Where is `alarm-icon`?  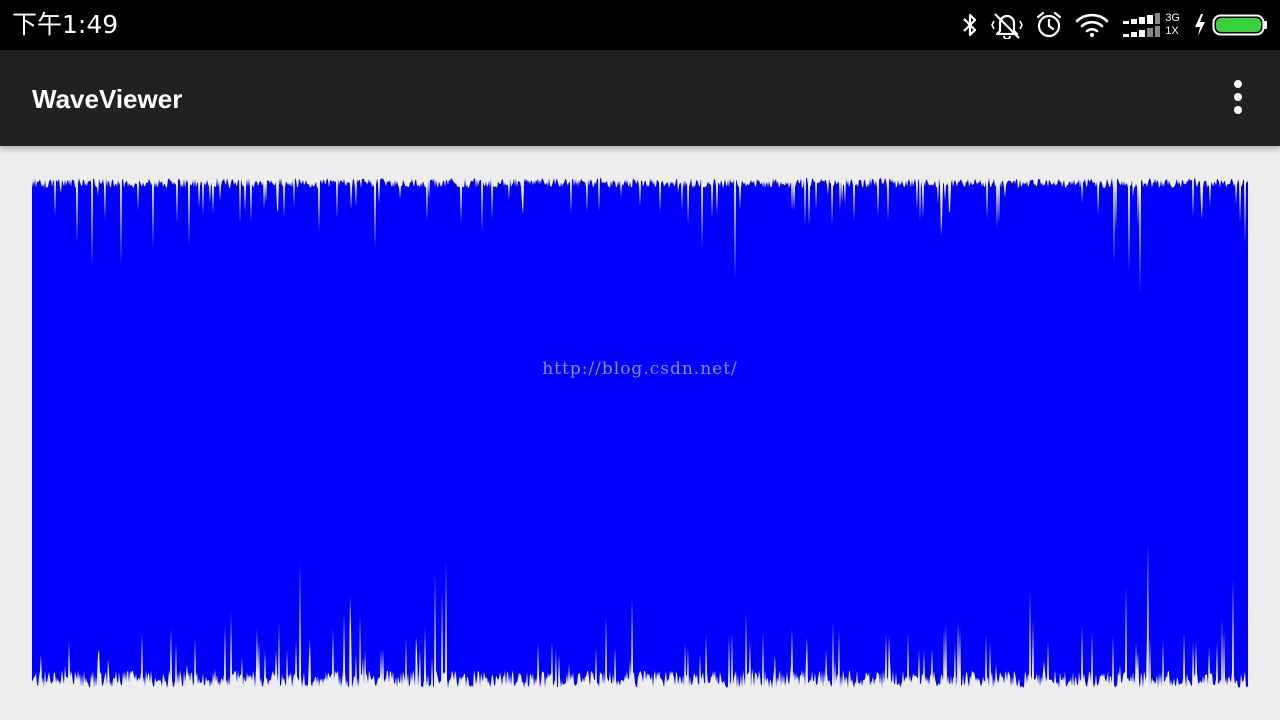 alarm-icon is located at coordinates (1049, 25).